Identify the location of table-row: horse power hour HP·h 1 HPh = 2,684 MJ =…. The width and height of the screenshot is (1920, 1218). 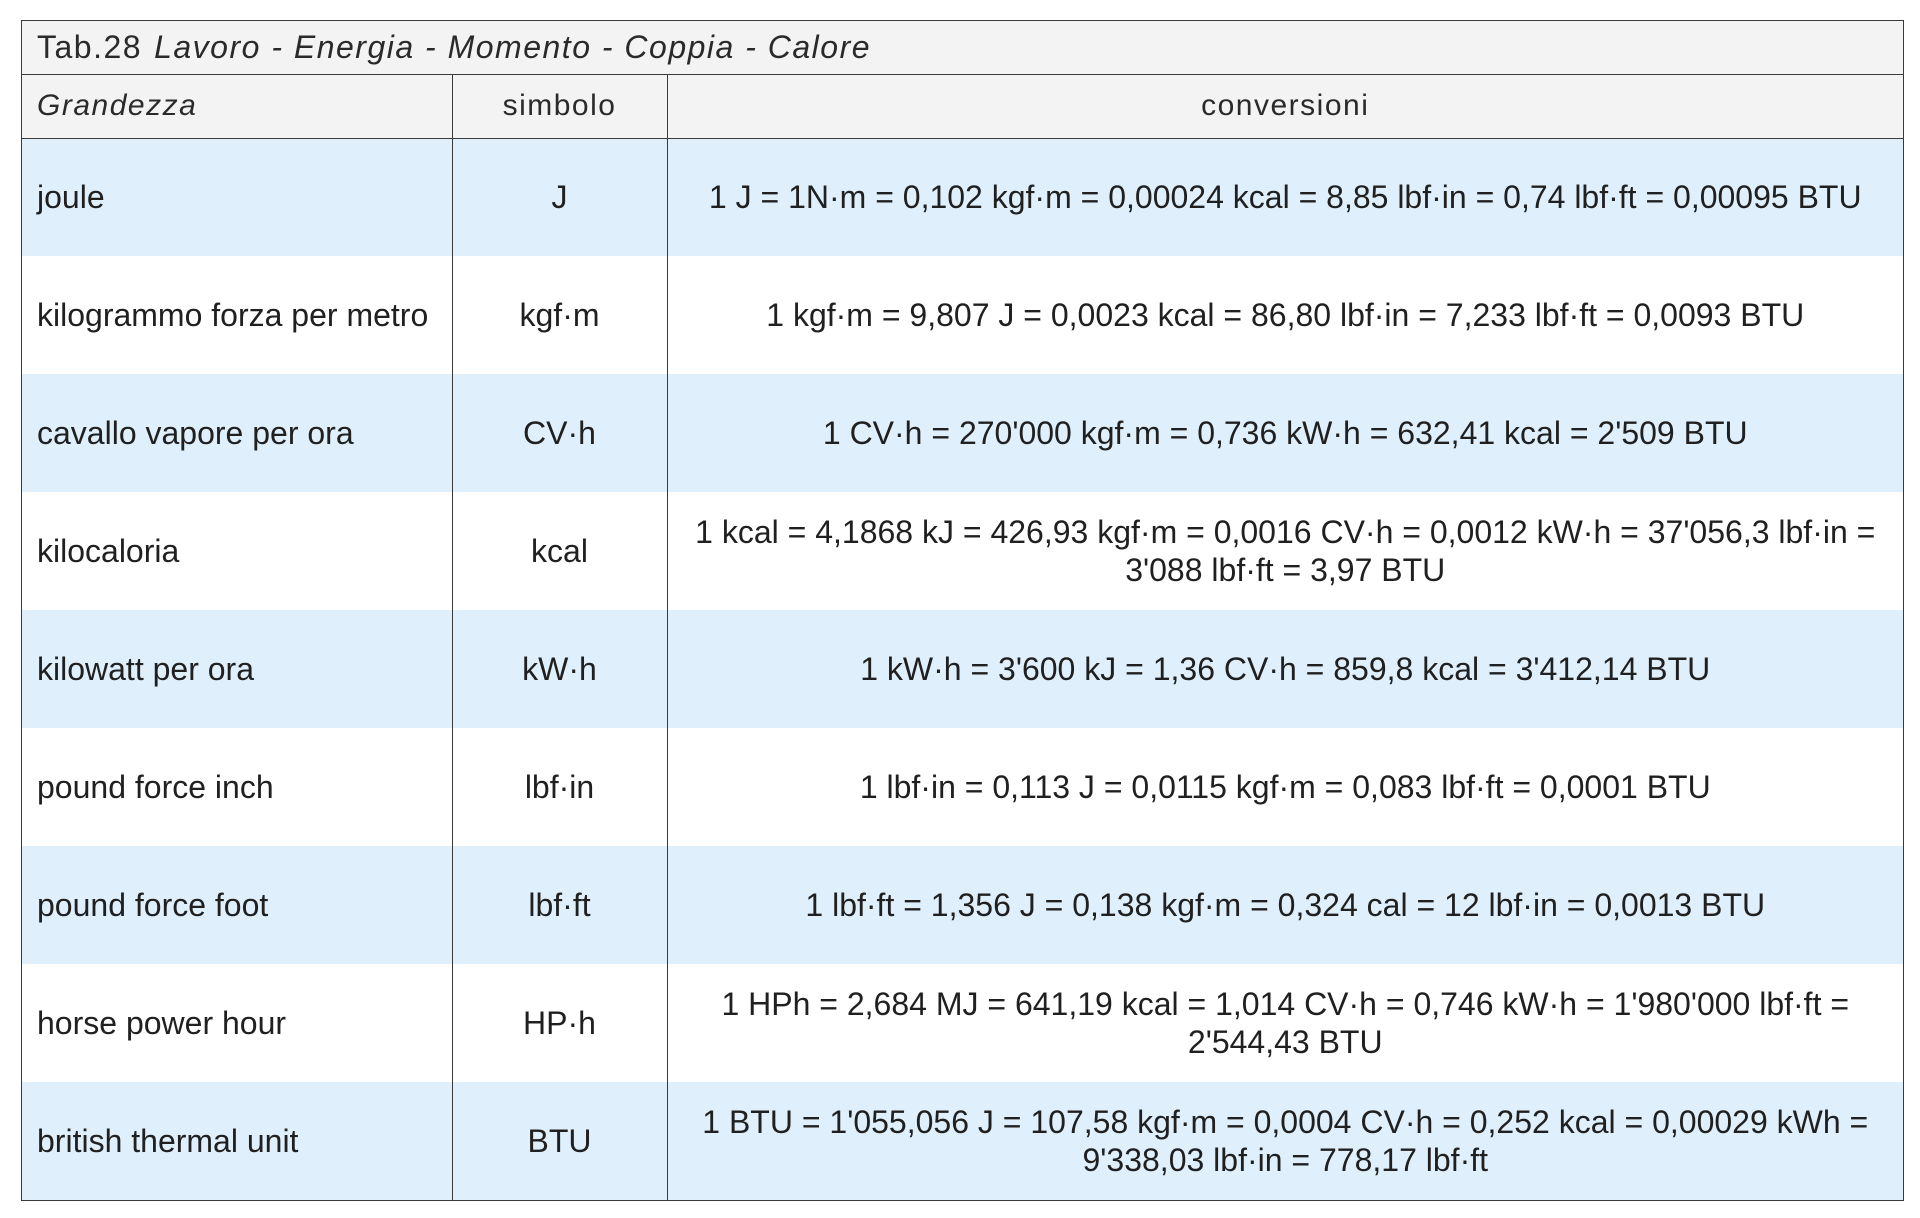
(962, 1023).